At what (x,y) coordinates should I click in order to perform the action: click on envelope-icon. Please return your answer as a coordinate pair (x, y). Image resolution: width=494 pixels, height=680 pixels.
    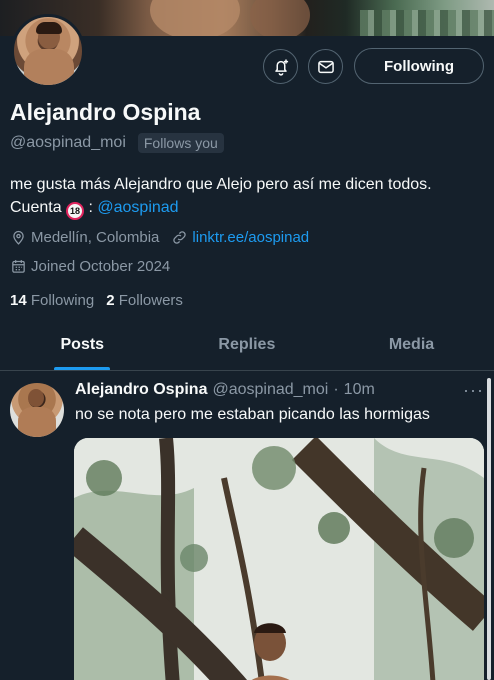
    Looking at the image, I should click on (325, 66).